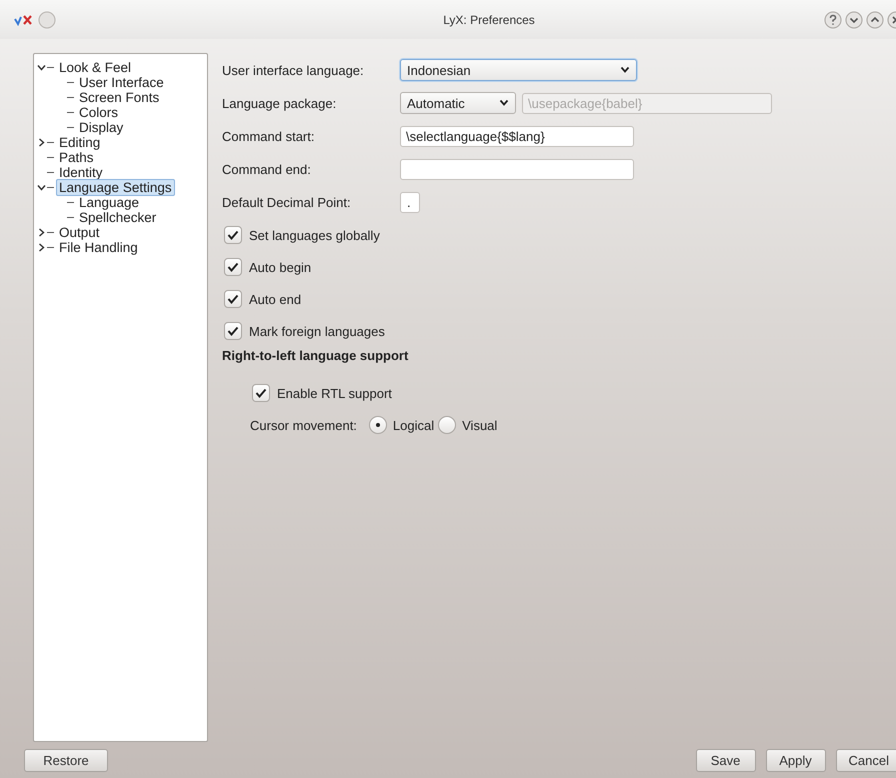 This screenshot has height=778, width=896. What do you see at coordinates (115, 187) in the screenshot?
I see `tree-item: Language Settings` at bounding box center [115, 187].